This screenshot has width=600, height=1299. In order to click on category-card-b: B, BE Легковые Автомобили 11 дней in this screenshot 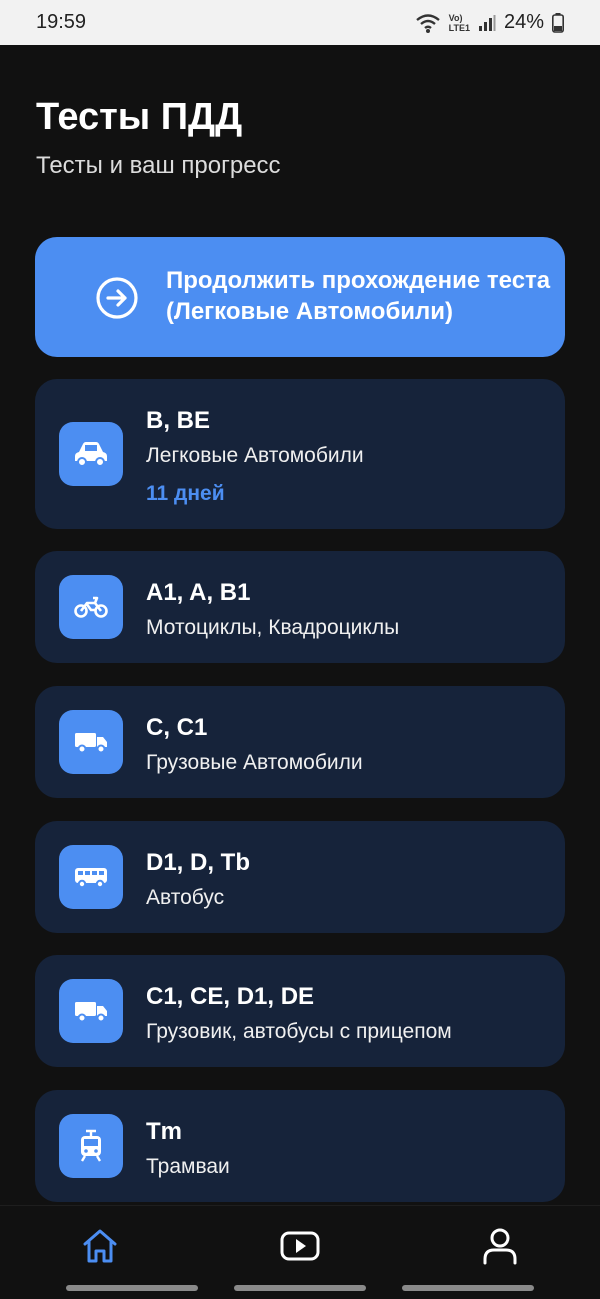, I will do `click(300, 454)`.